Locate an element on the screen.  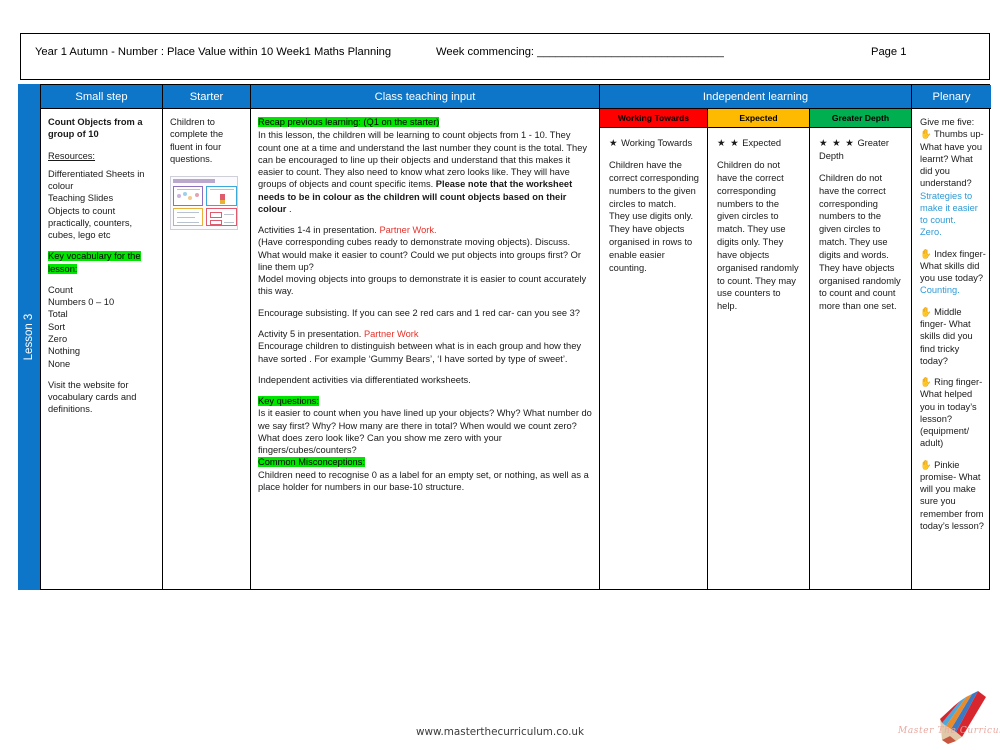
page-number: Page 1 is located at coordinates (889, 52).